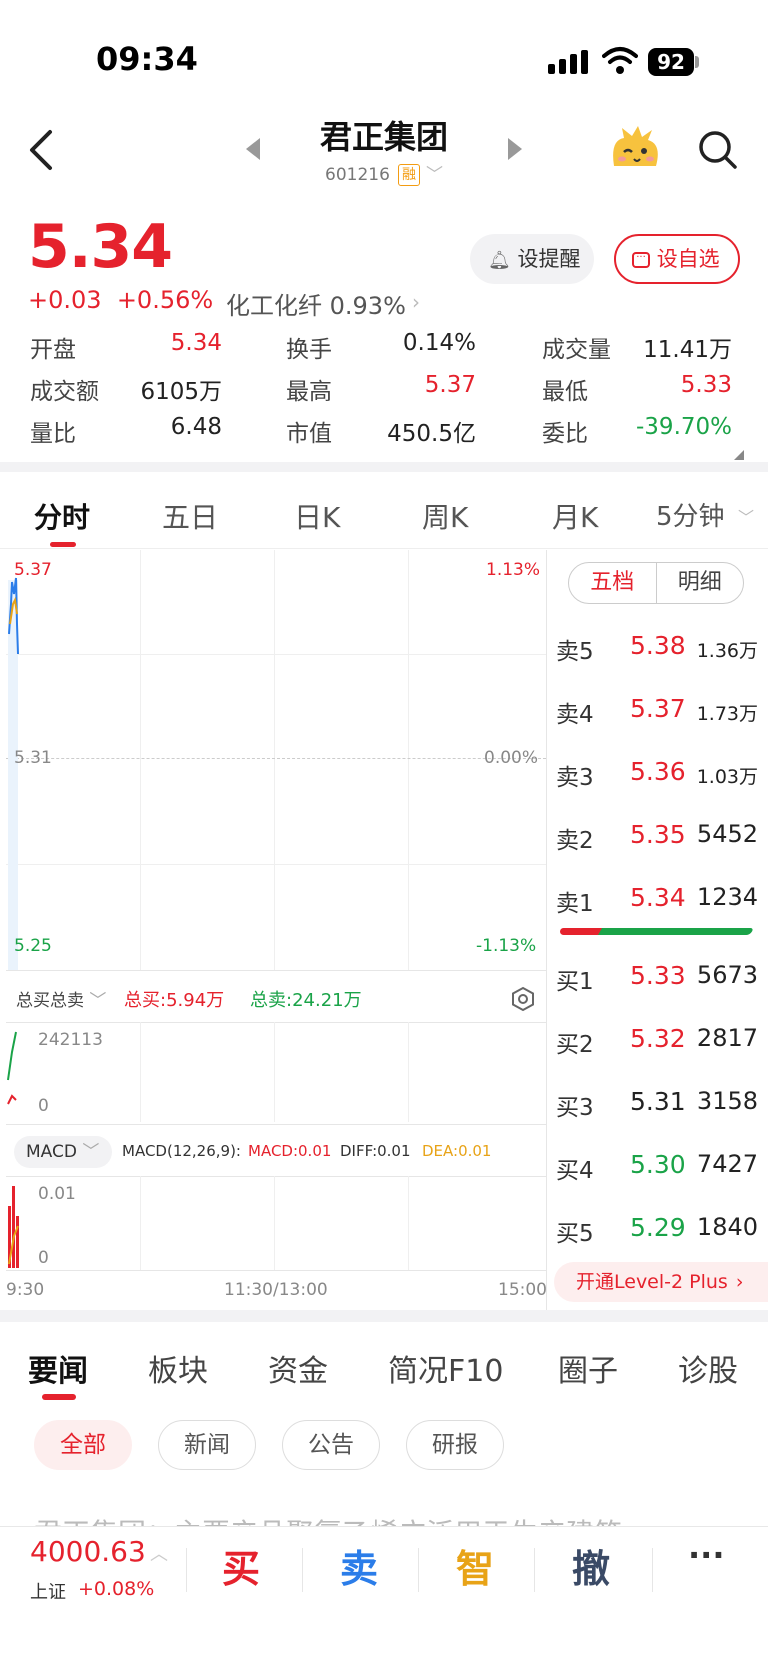 The height and width of the screenshot is (1670, 768). Describe the element at coordinates (53, 350) in the screenshot. I see `stat-label: 开盘` at that location.